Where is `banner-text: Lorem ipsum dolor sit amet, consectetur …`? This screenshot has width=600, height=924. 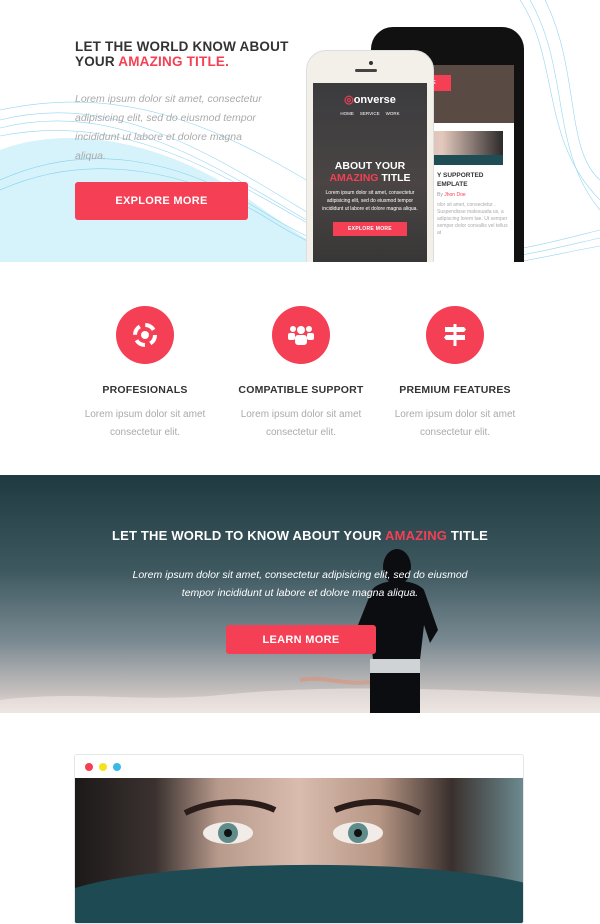 banner-text: Lorem ipsum dolor sit amet, consectetur … is located at coordinates (300, 584).